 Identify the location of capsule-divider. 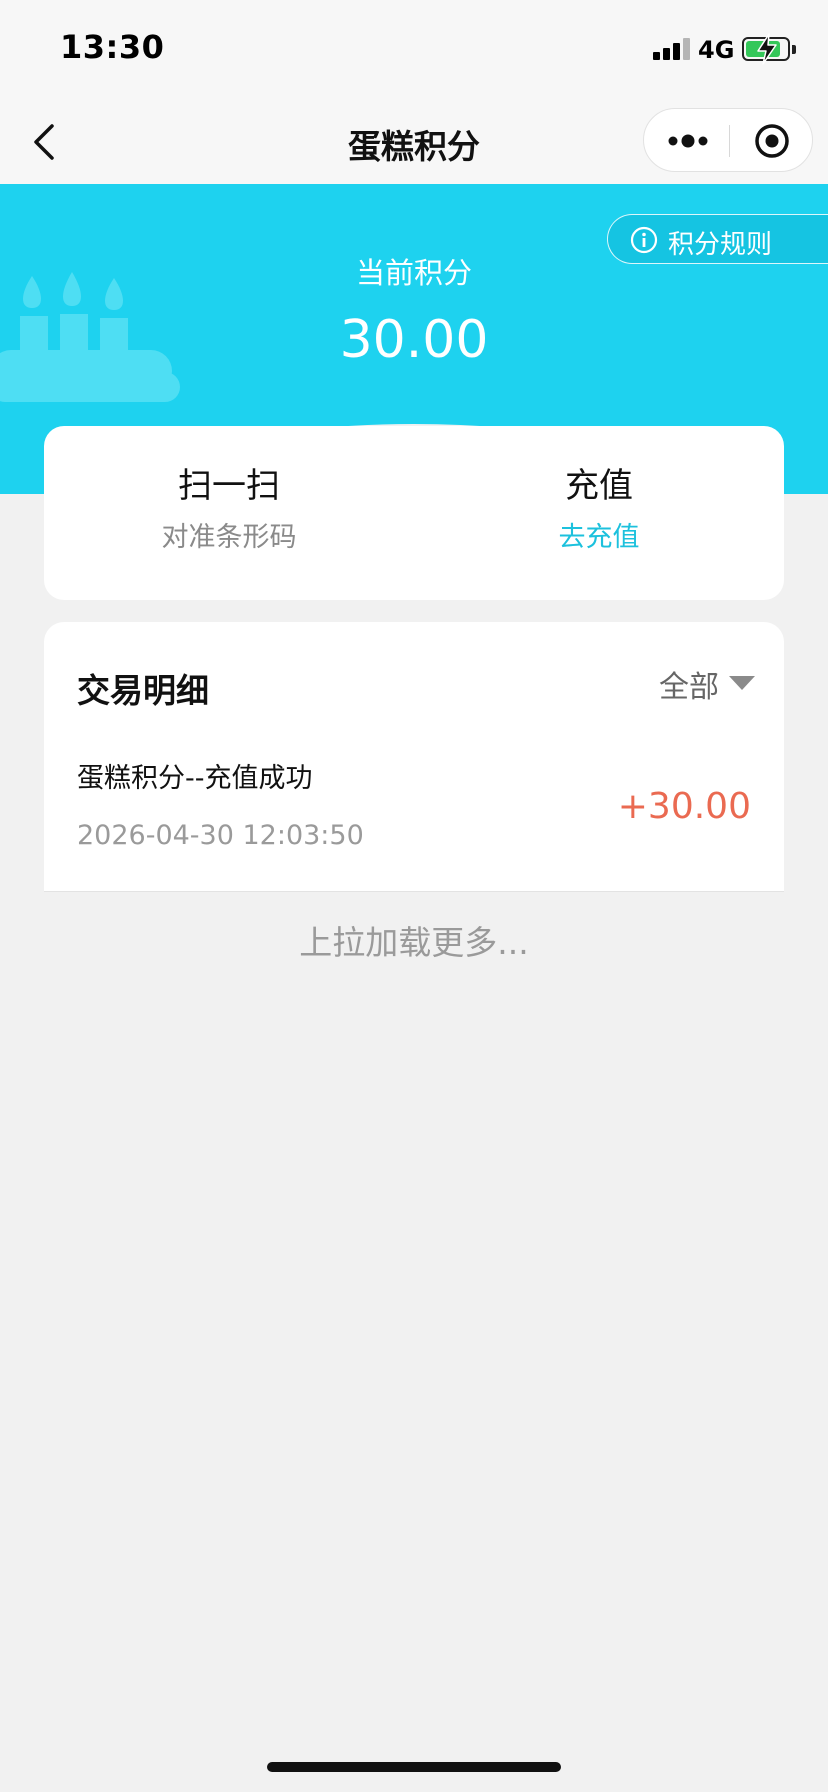
(729, 141).